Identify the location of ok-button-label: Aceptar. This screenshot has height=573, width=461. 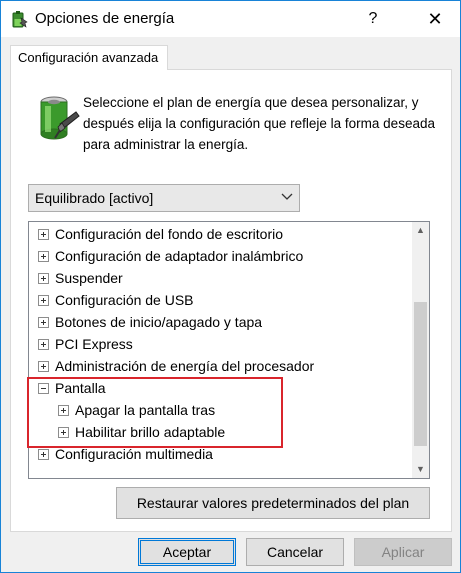
(187, 552).